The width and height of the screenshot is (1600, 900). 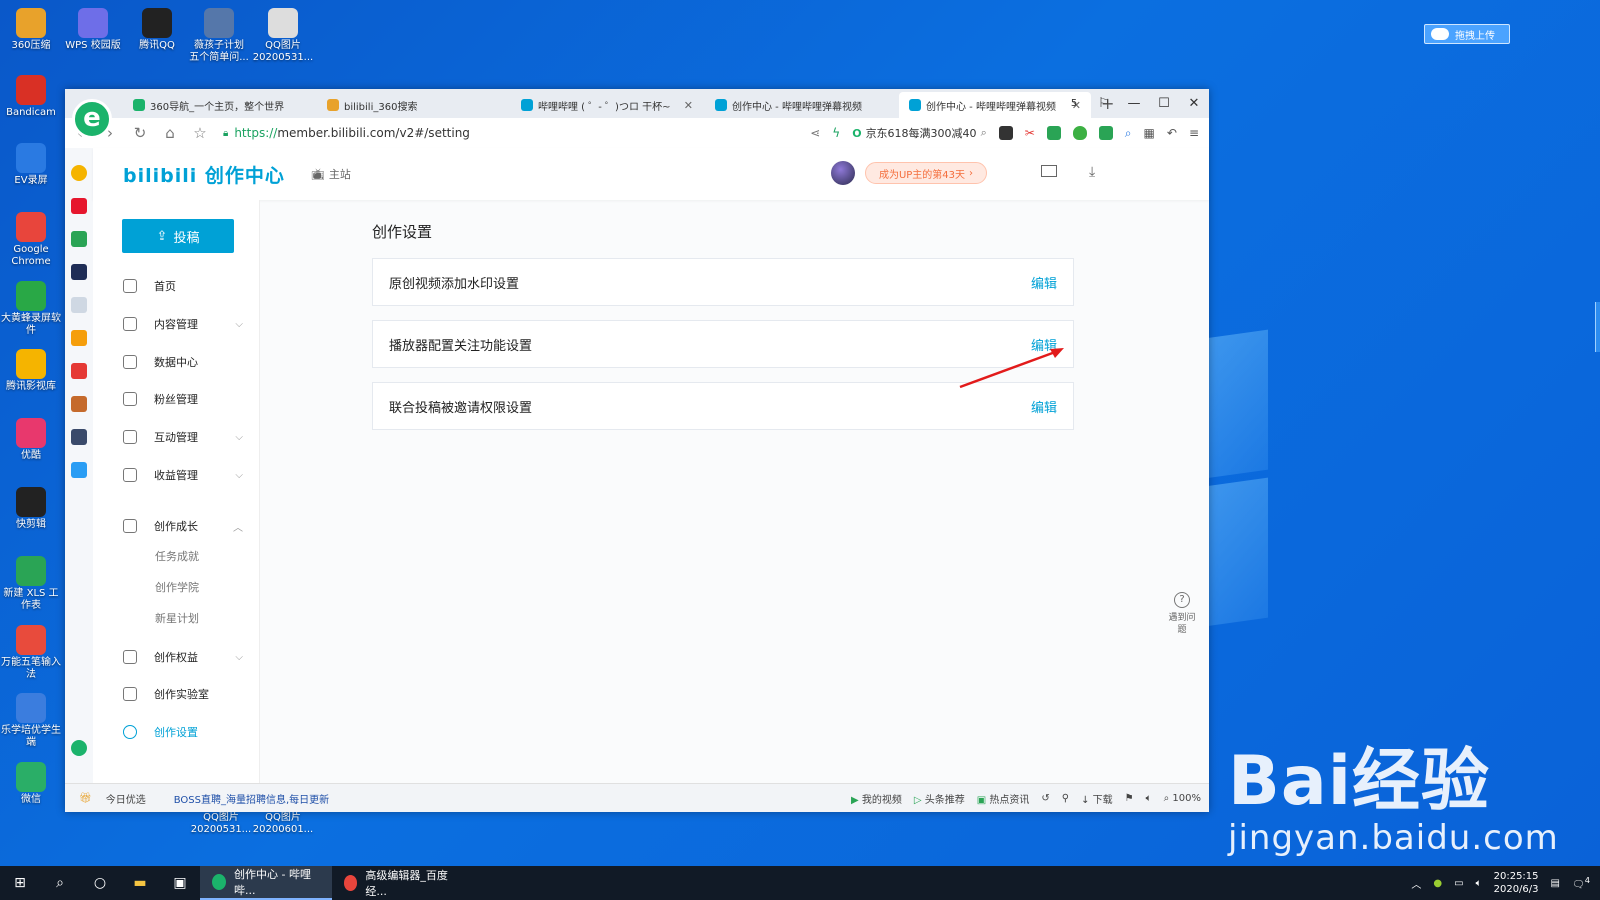 What do you see at coordinates (1182, 614) in the screenshot?
I see `help-button: ? 遇到问题` at bounding box center [1182, 614].